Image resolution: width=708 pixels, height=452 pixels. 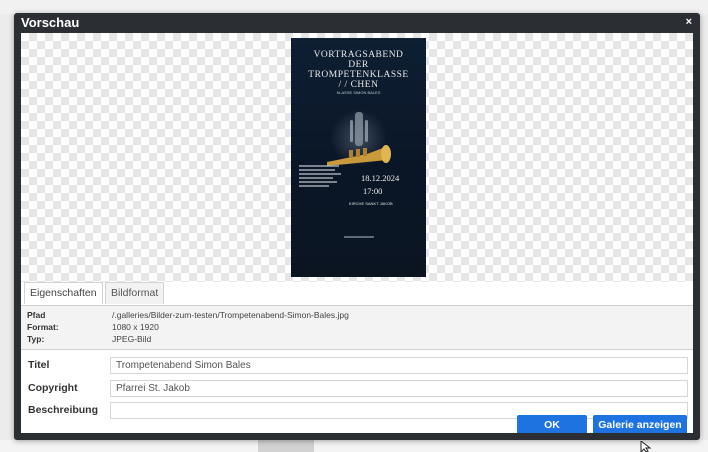 What do you see at coordinates (689, 22) in the screenshot?
I see `close-icon: ×` at bounding box center [689, 22].